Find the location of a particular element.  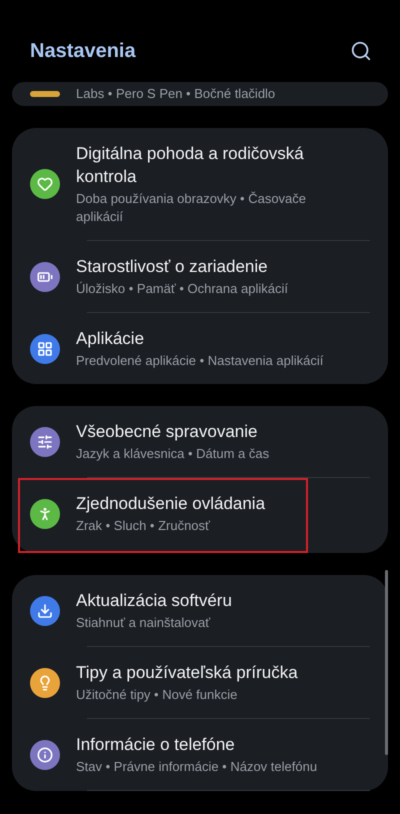

settings-item: Aplikácie Predvolené aplikácie • Nastavenia aplikácií is located at coordinates (200, 348).